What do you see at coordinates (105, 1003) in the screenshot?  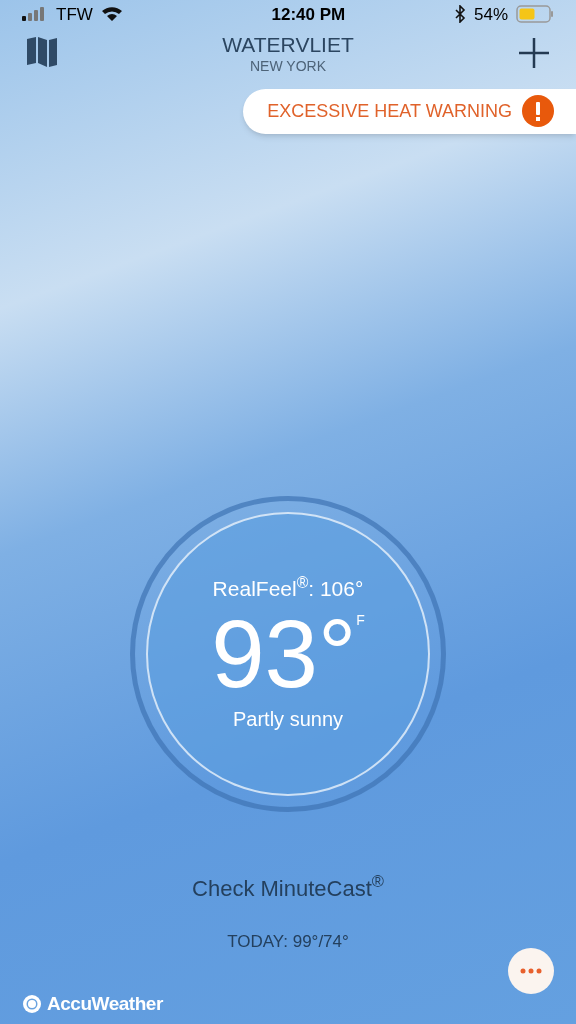 I see `brand-logo-text: AccuWeather` at bounding box center [105, 1003].